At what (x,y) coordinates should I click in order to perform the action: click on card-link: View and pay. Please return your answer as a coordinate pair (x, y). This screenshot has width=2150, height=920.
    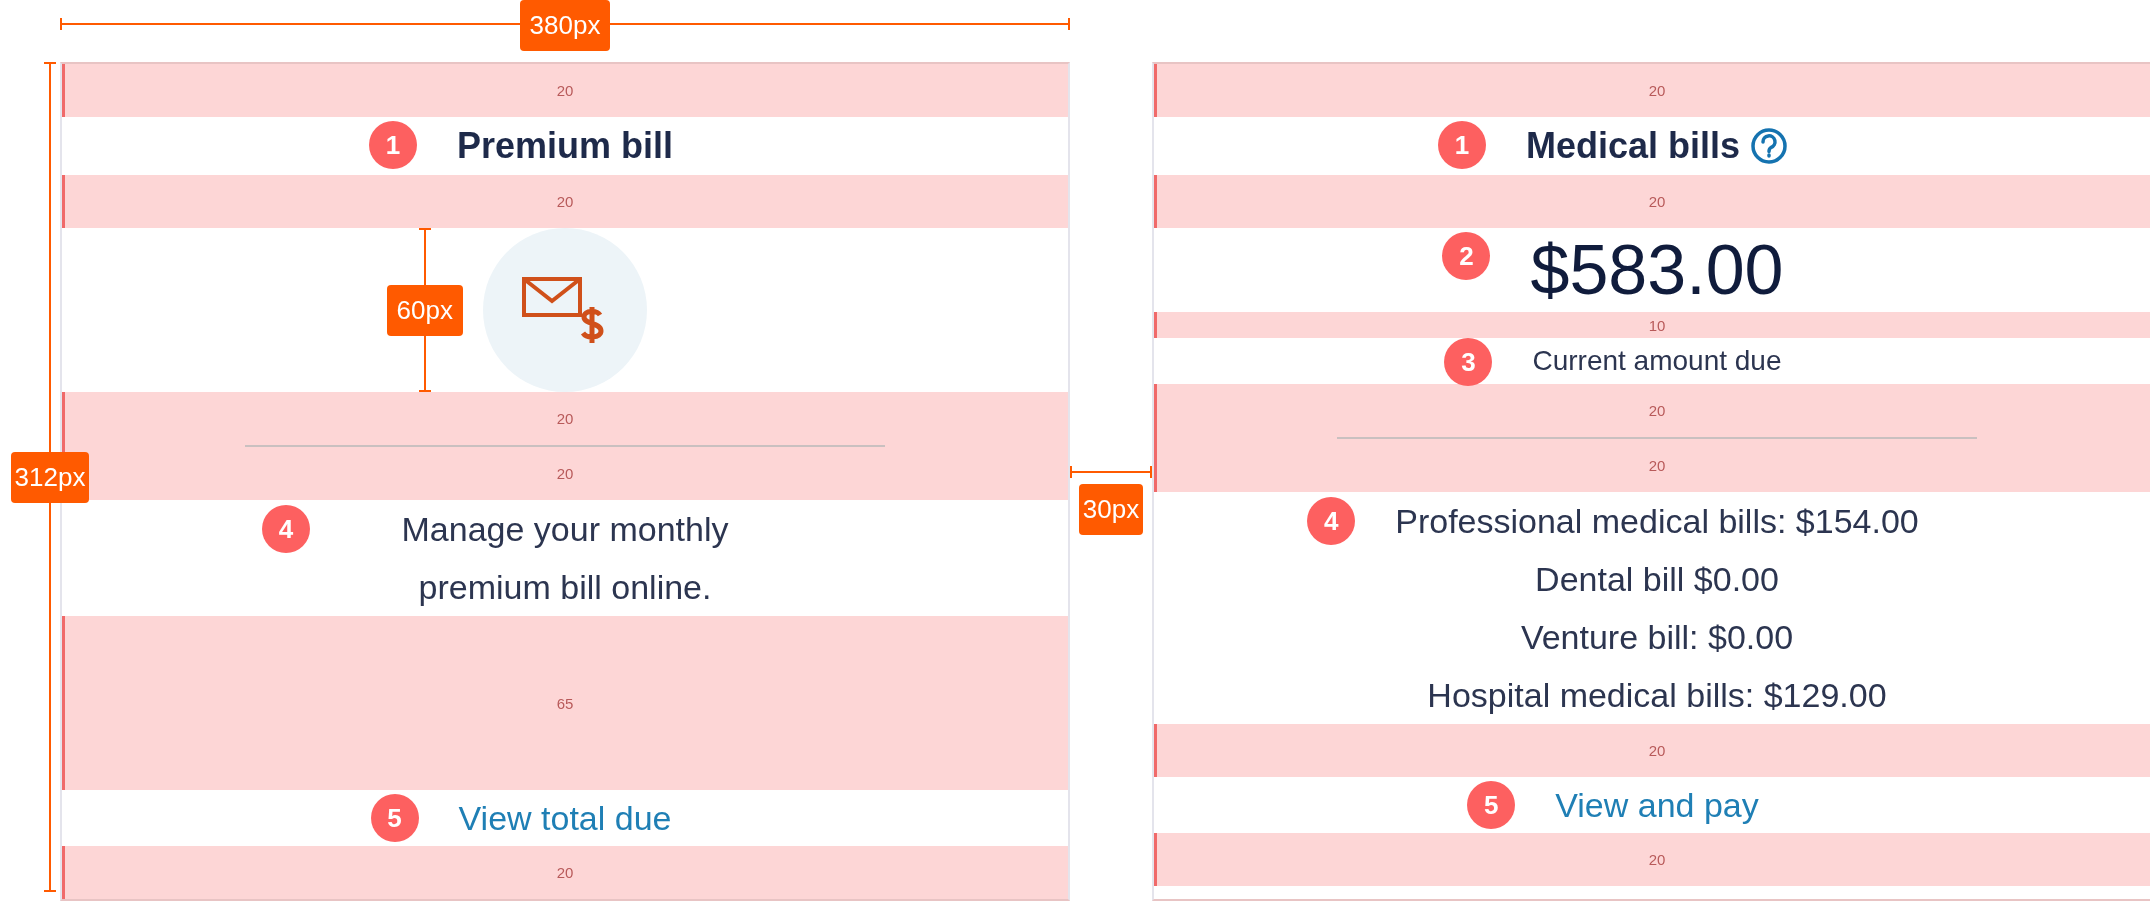
    Looking at the image, I should click on (1657, 805).